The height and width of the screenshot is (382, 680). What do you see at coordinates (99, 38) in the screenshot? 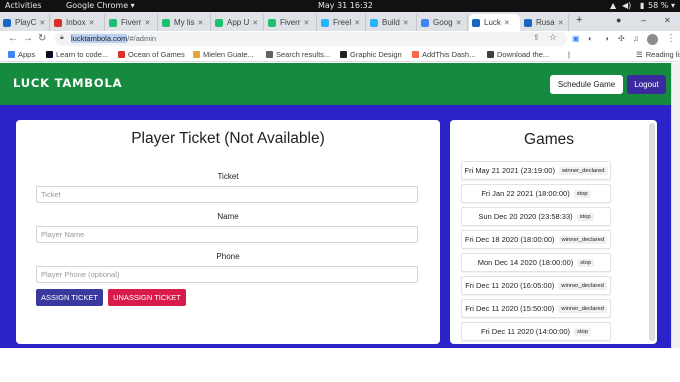
I see `url-host: lucktambola.com` at bounding box center [99, 38].